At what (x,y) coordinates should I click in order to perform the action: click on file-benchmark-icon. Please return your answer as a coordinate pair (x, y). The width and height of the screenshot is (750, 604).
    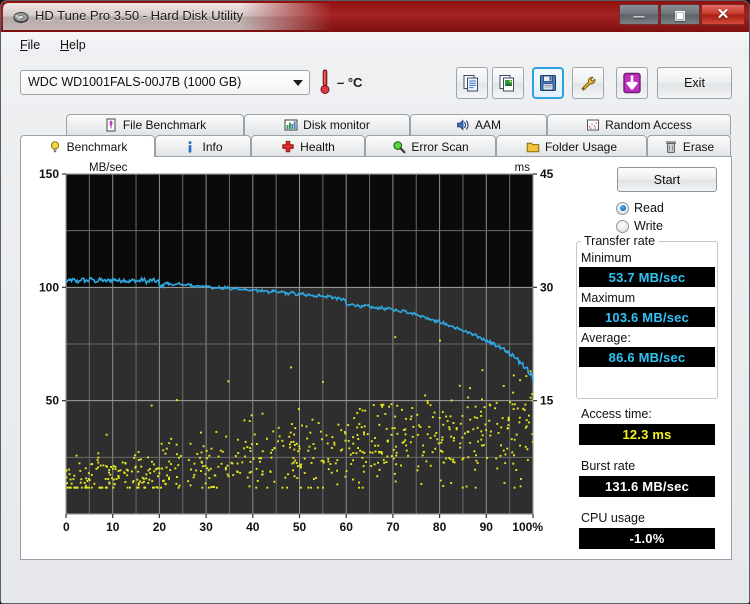
    Looking at the image, I should click on (111, 125).